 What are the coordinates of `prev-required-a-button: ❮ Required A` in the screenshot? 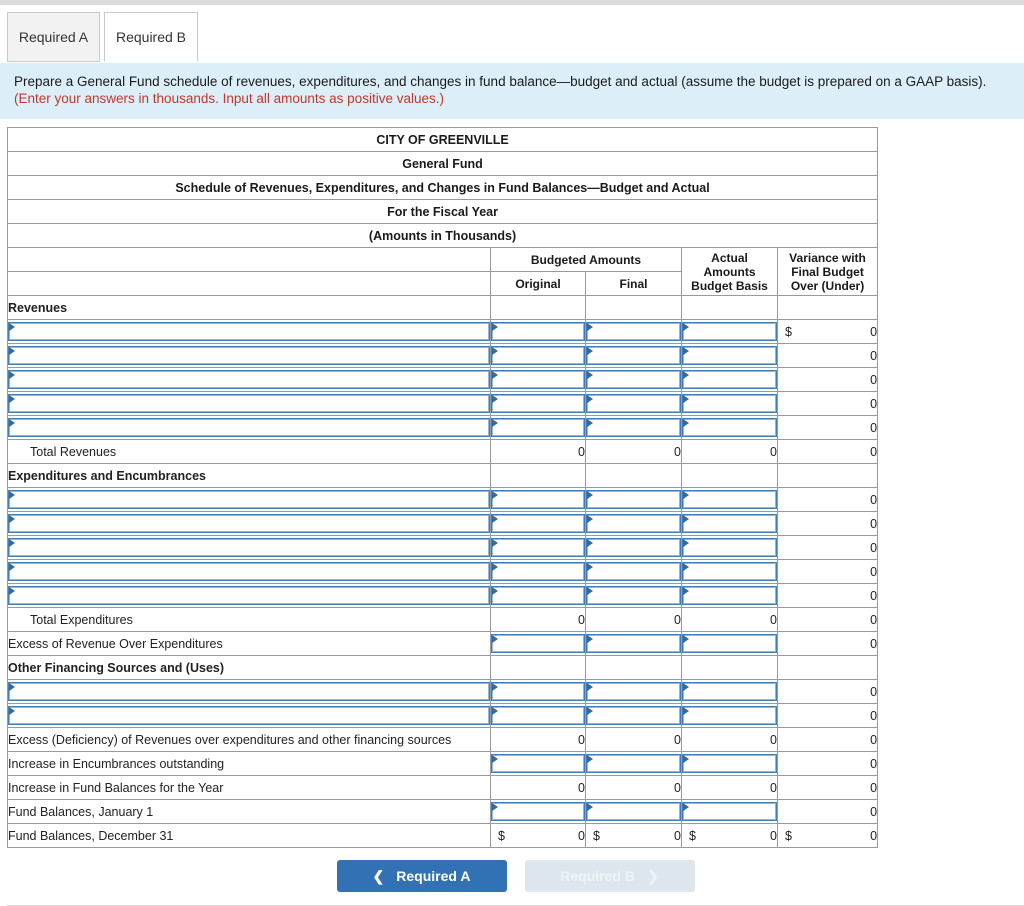 It's located at (421, 876).